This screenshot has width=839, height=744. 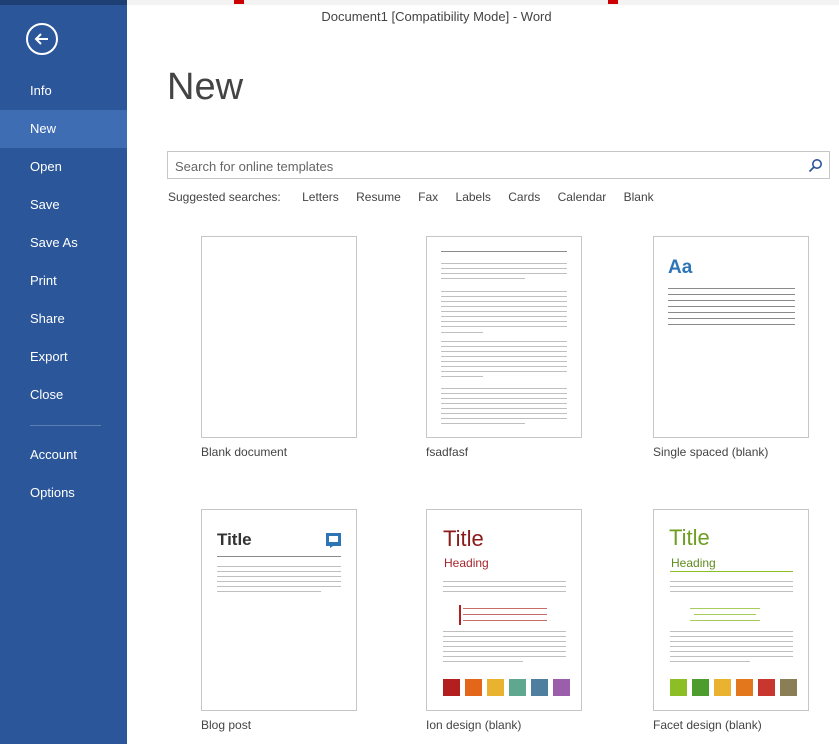 What do you see at coordinates (333, 540) in the screenshot?
I see `blog-comment-icon` at bounding box center [333, 540].